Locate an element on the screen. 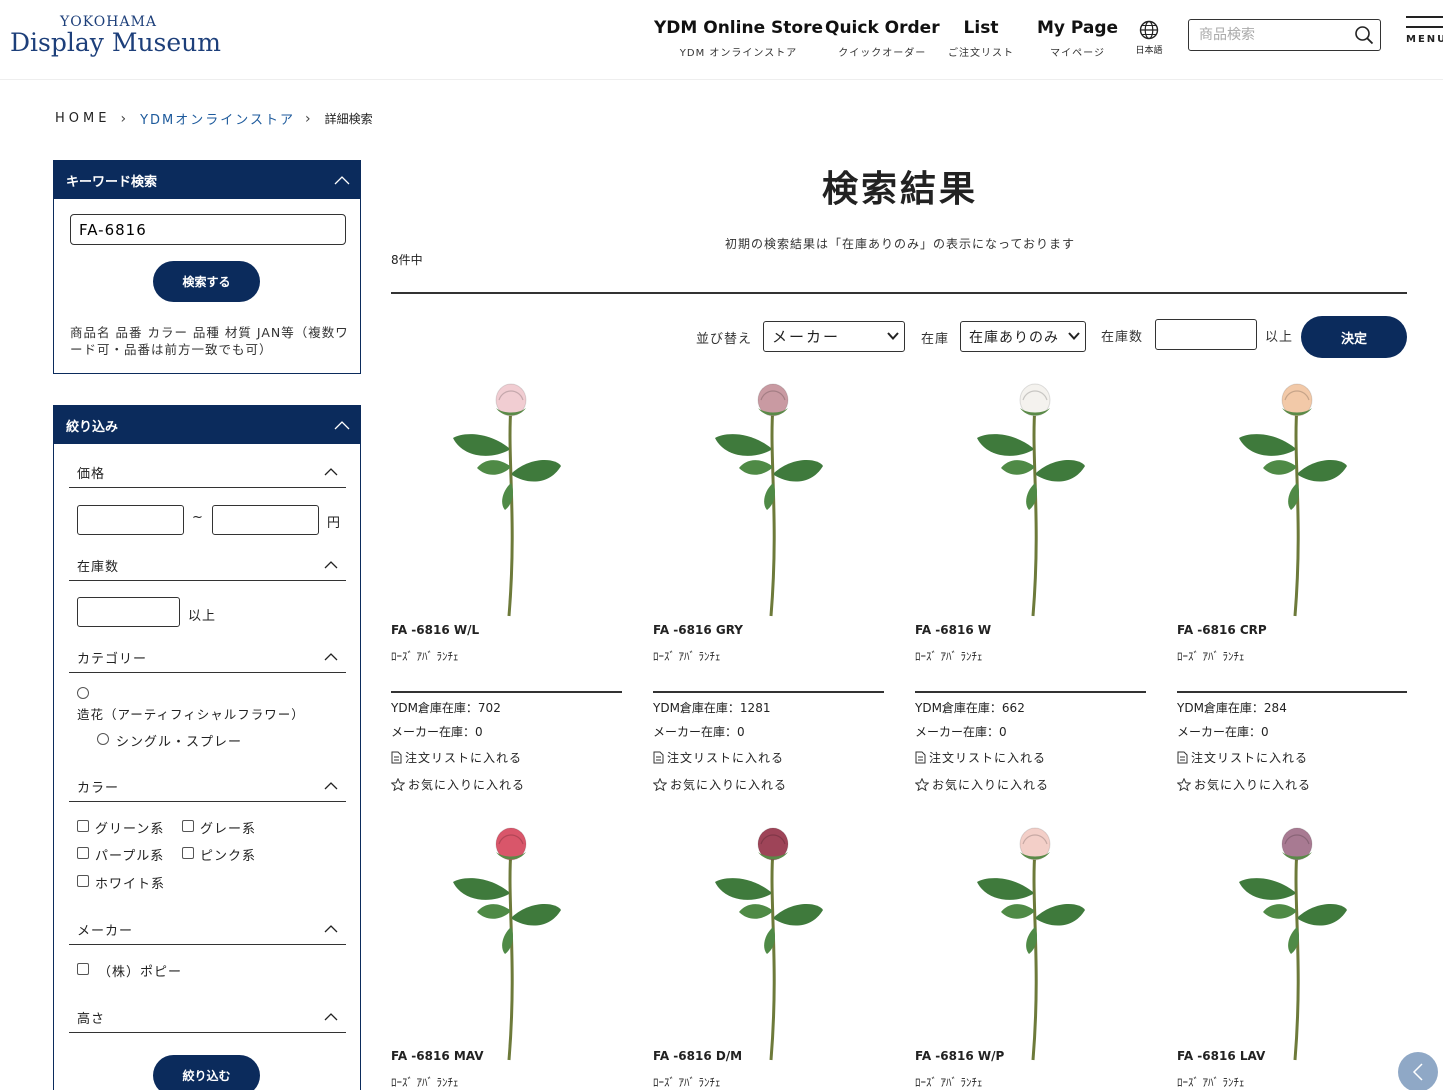 The width and height of the screenshot is (1443, 1090). add-to-favorites-label: お気に入りに入れる is located at coordinates (467, 785).